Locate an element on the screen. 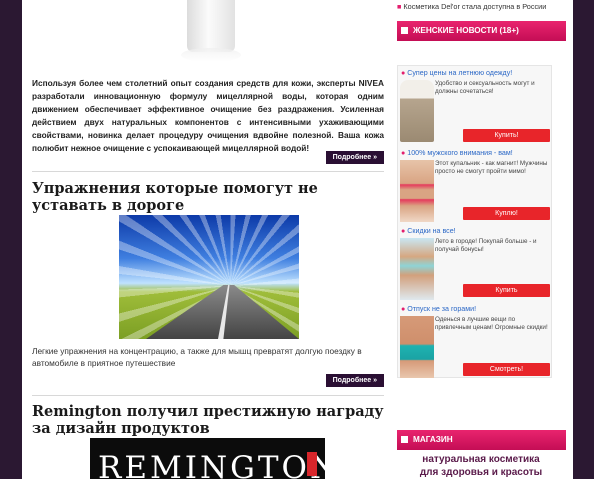  shop-section-header: МАГАЗИН is located at coordinates (481, 440).